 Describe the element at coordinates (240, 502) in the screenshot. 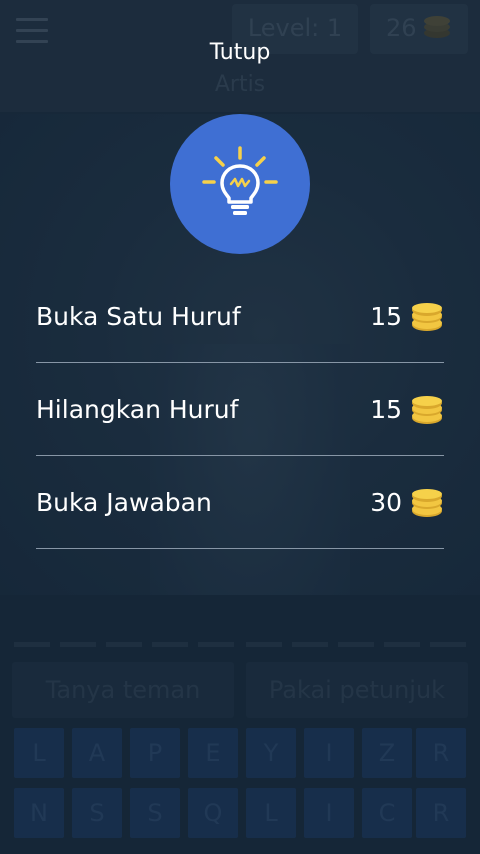

I see `hint-option-reveal-answer: Buka Jawaban 30` at that location.